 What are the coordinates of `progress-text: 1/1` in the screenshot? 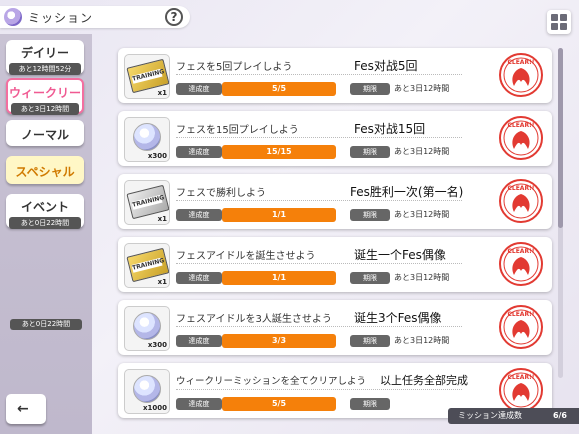 It's located at (279, 214).